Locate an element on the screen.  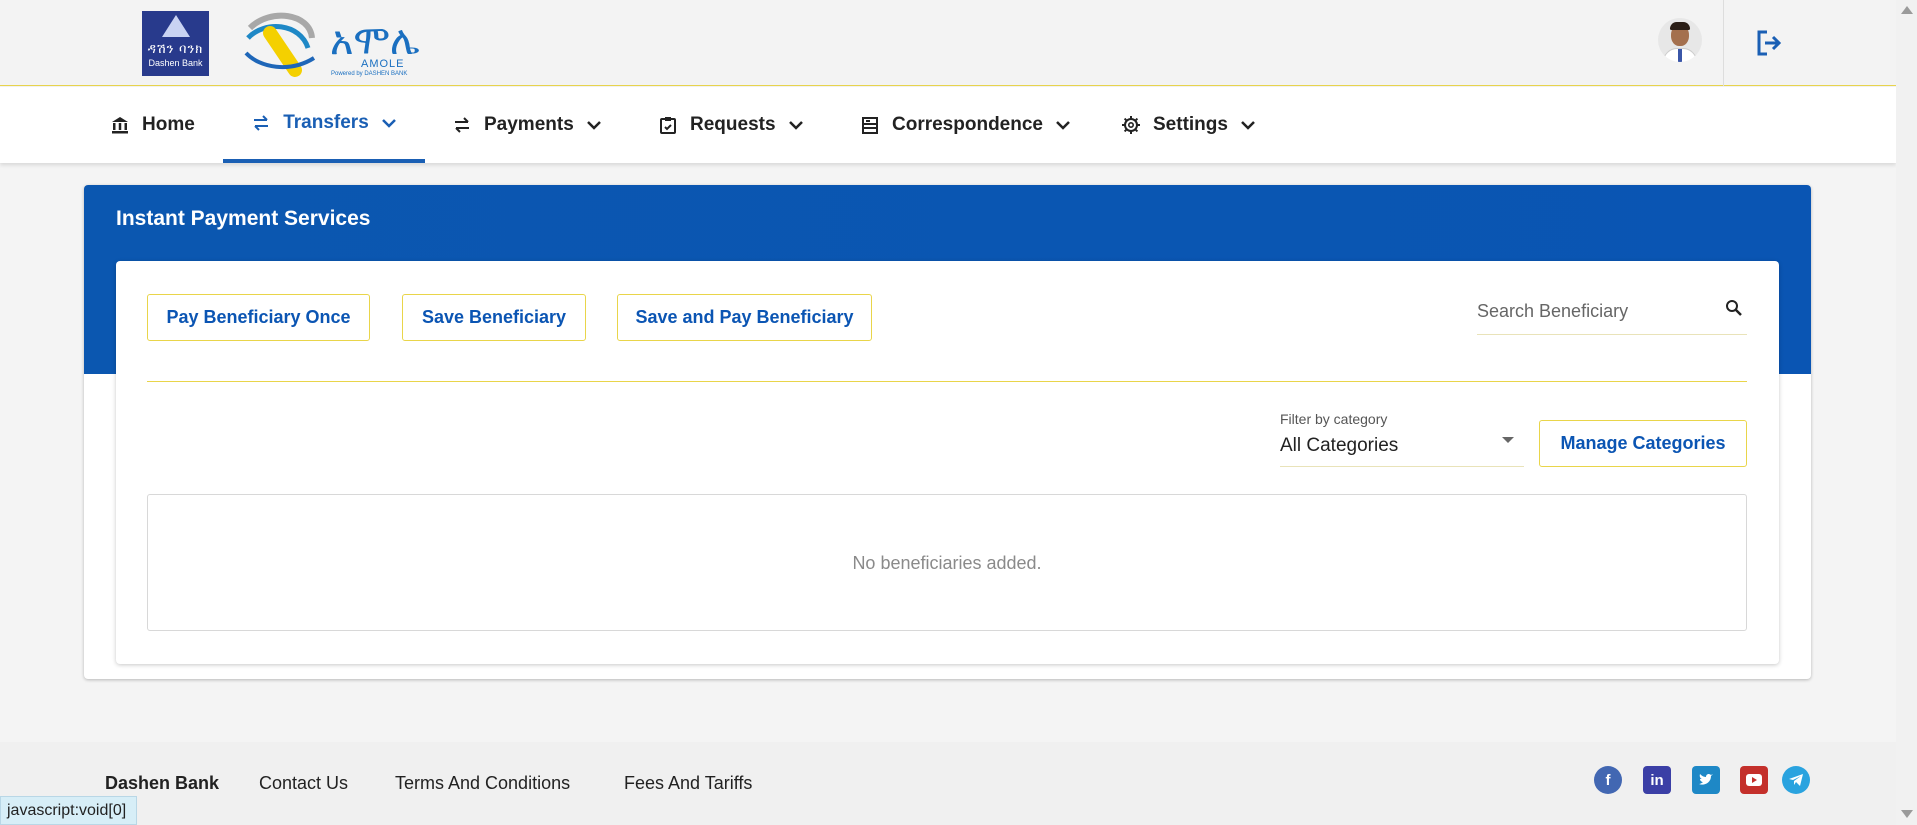
avatar-hair is located at coordinates (1680, 26).